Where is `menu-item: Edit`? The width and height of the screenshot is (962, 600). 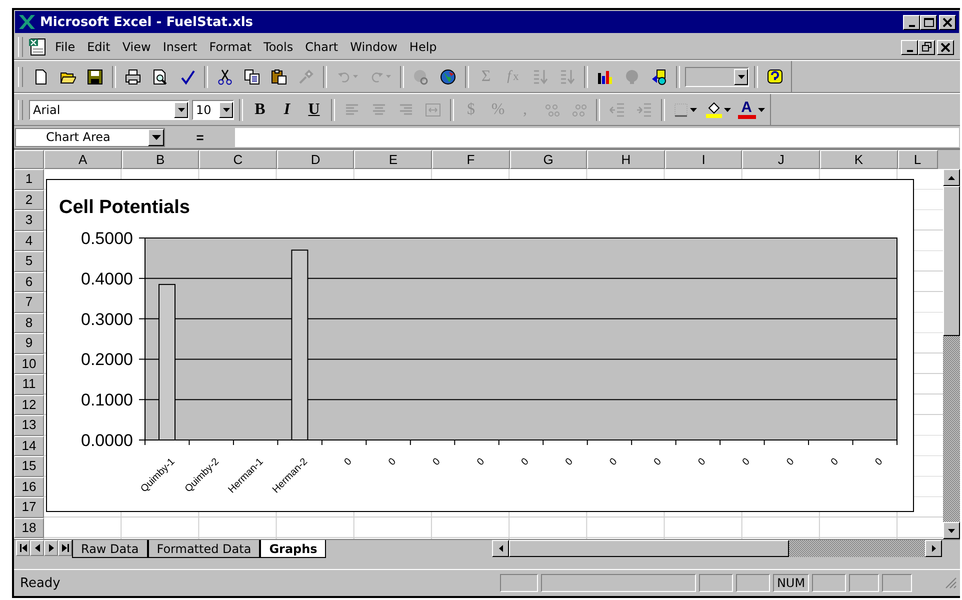 menu-item: Edit is located at coordinates (99, 47).